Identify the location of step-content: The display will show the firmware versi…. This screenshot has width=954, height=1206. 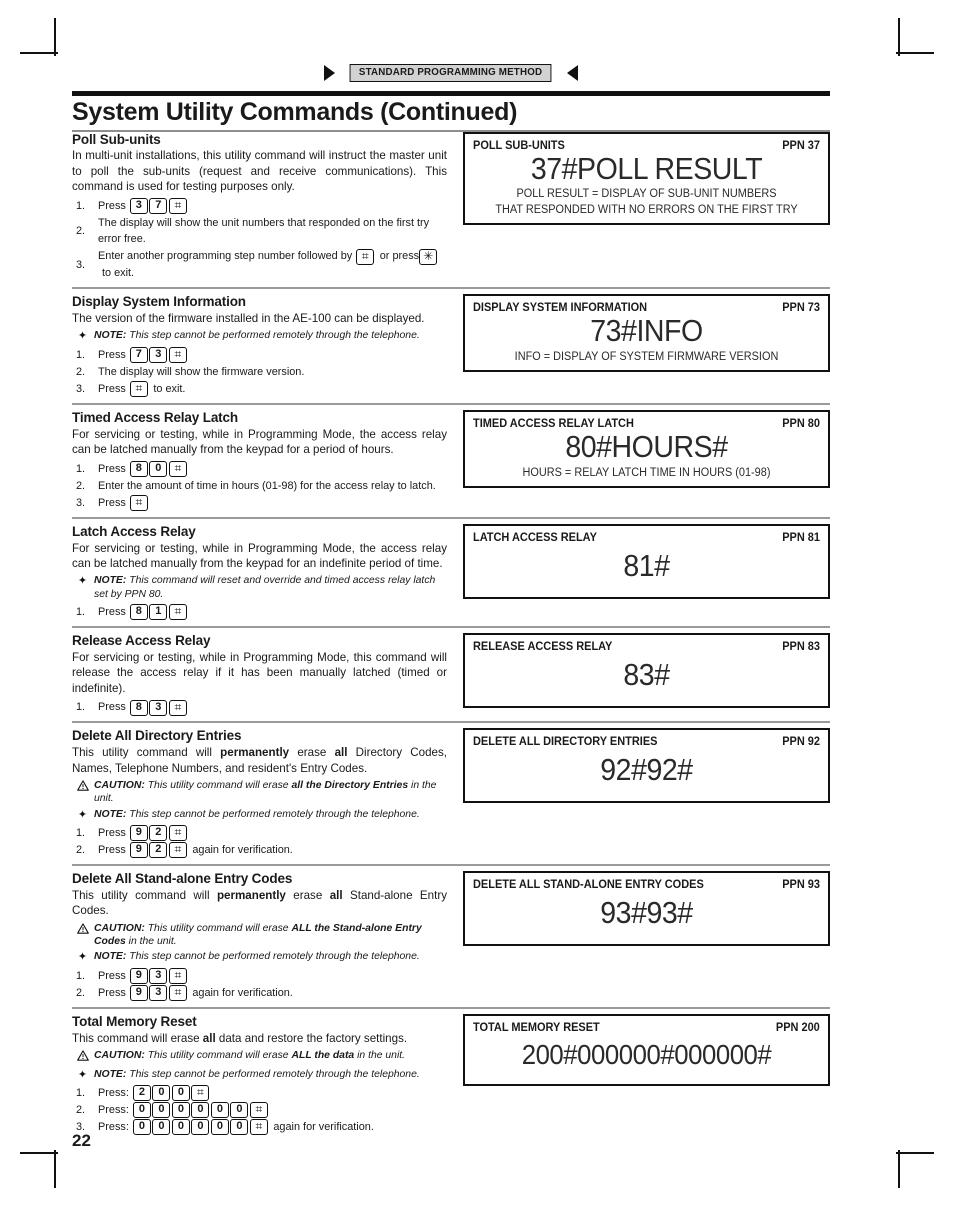
(272, 372).